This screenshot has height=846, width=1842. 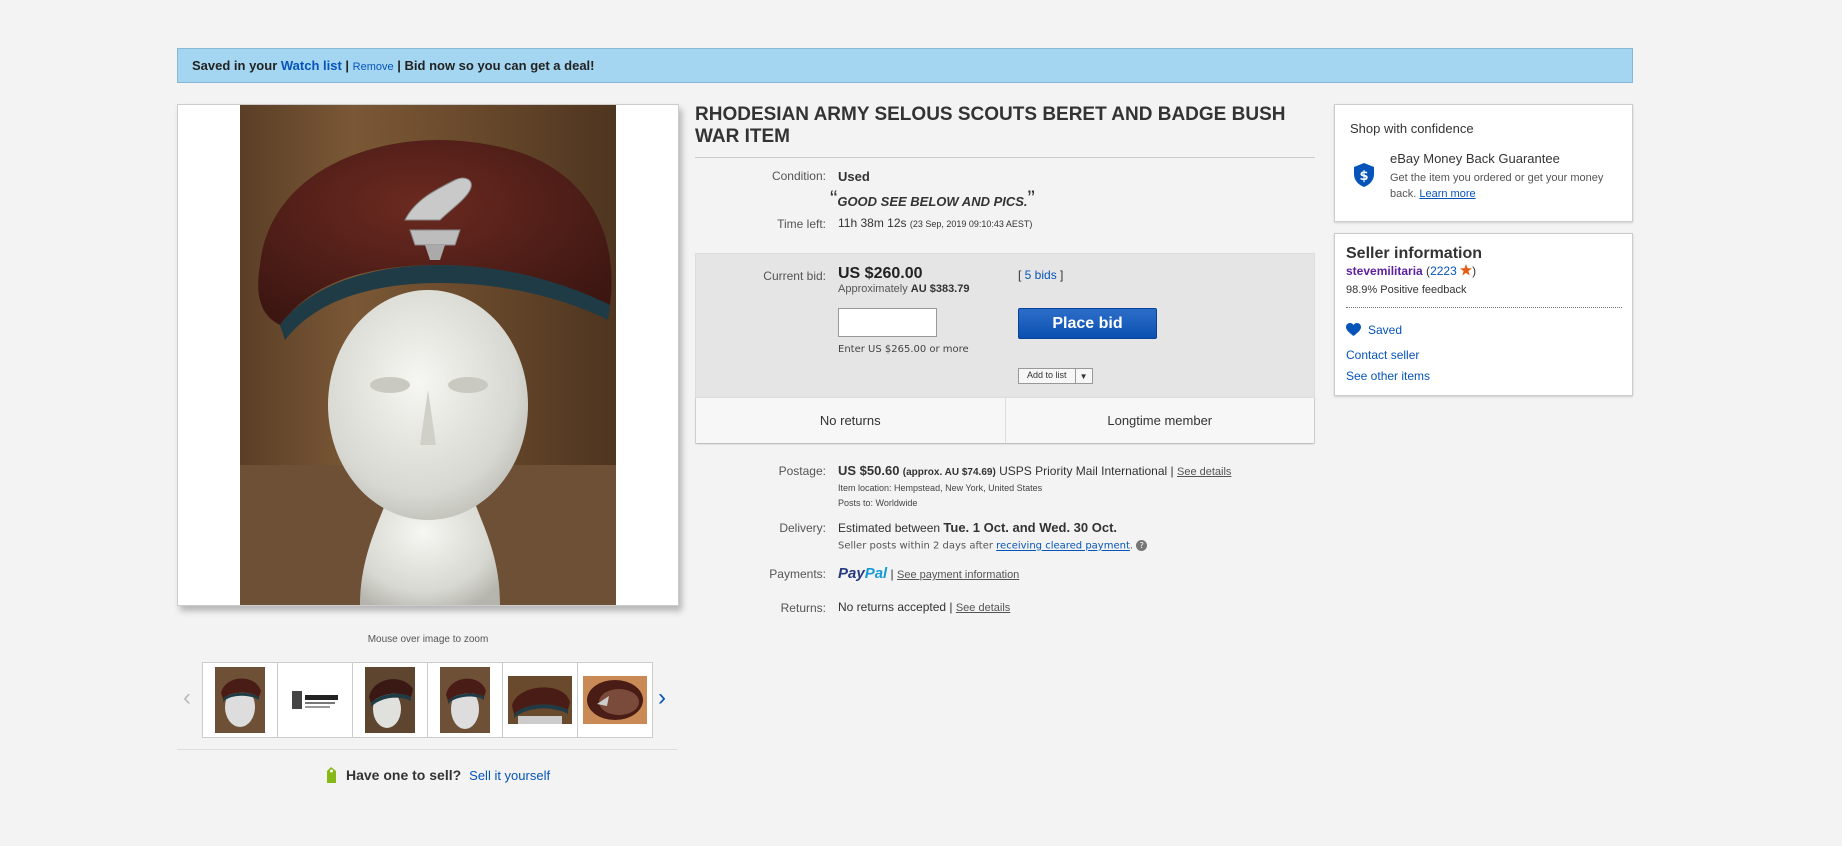 I want to click on delivery-dates: Tue. 1 Oct. and Wed. 30 Oct., so click(x=1030, y=527).